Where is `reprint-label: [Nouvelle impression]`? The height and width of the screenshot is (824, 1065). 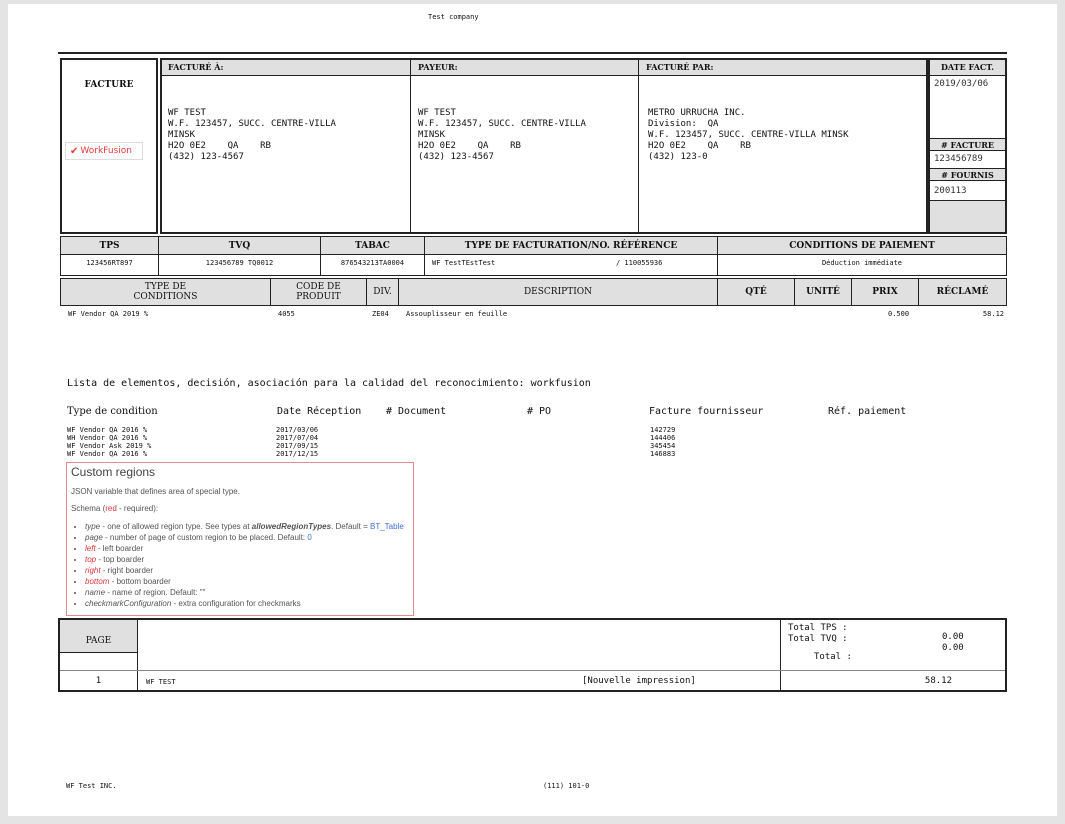
reprint-label: [Nouvelle impression] is located at coordinates (639, 681).